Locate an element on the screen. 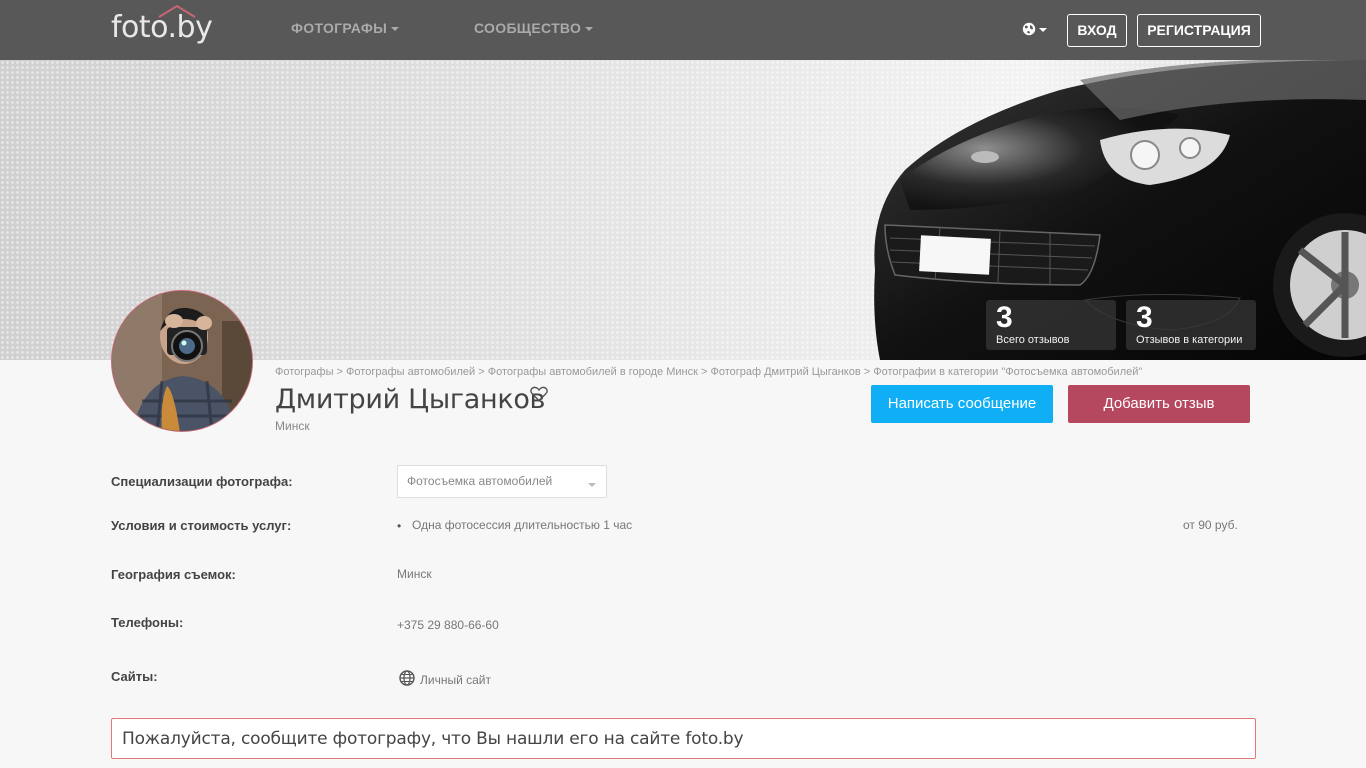 The height and width of the screenshot is (768, 1366). menu-photographers: ФОТОГРАФЫ is located at coordinates (345, 28).